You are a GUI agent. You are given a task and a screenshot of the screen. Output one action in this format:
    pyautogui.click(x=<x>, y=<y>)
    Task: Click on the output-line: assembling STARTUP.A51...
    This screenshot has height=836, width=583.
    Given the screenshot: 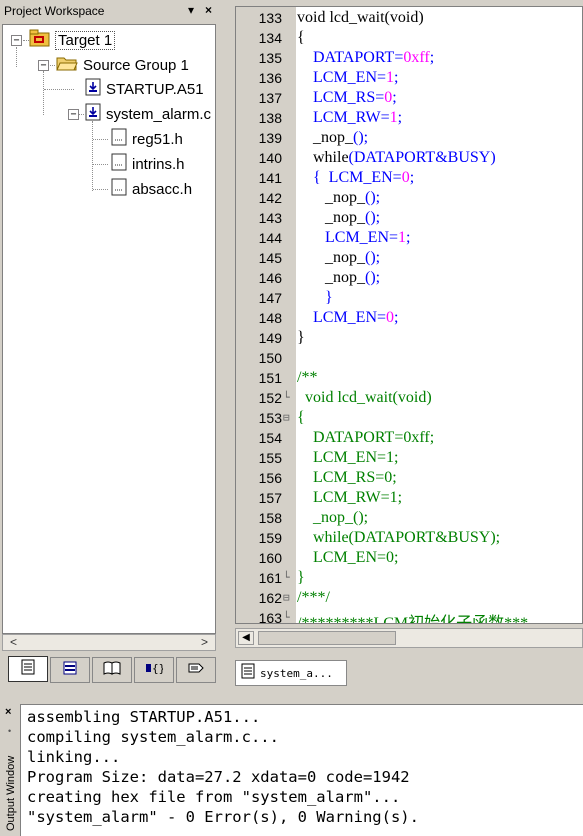 What is the action you would take?
    pyautogui.click(x=144, y=717)
    